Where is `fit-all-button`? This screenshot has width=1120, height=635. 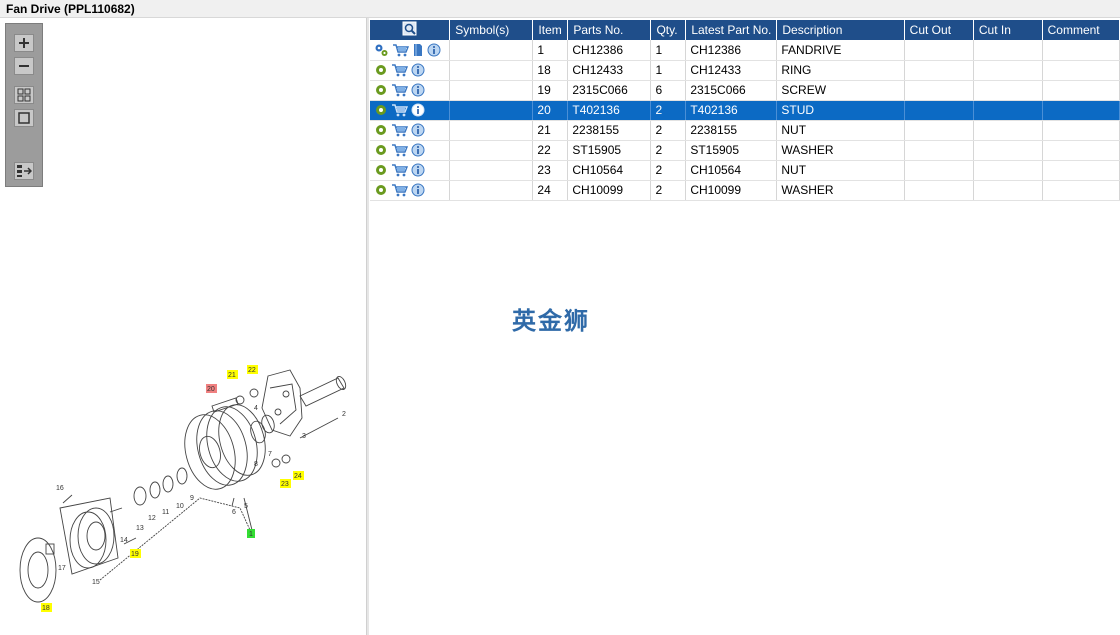
fit-all-button is located at coordinates (24, 95).